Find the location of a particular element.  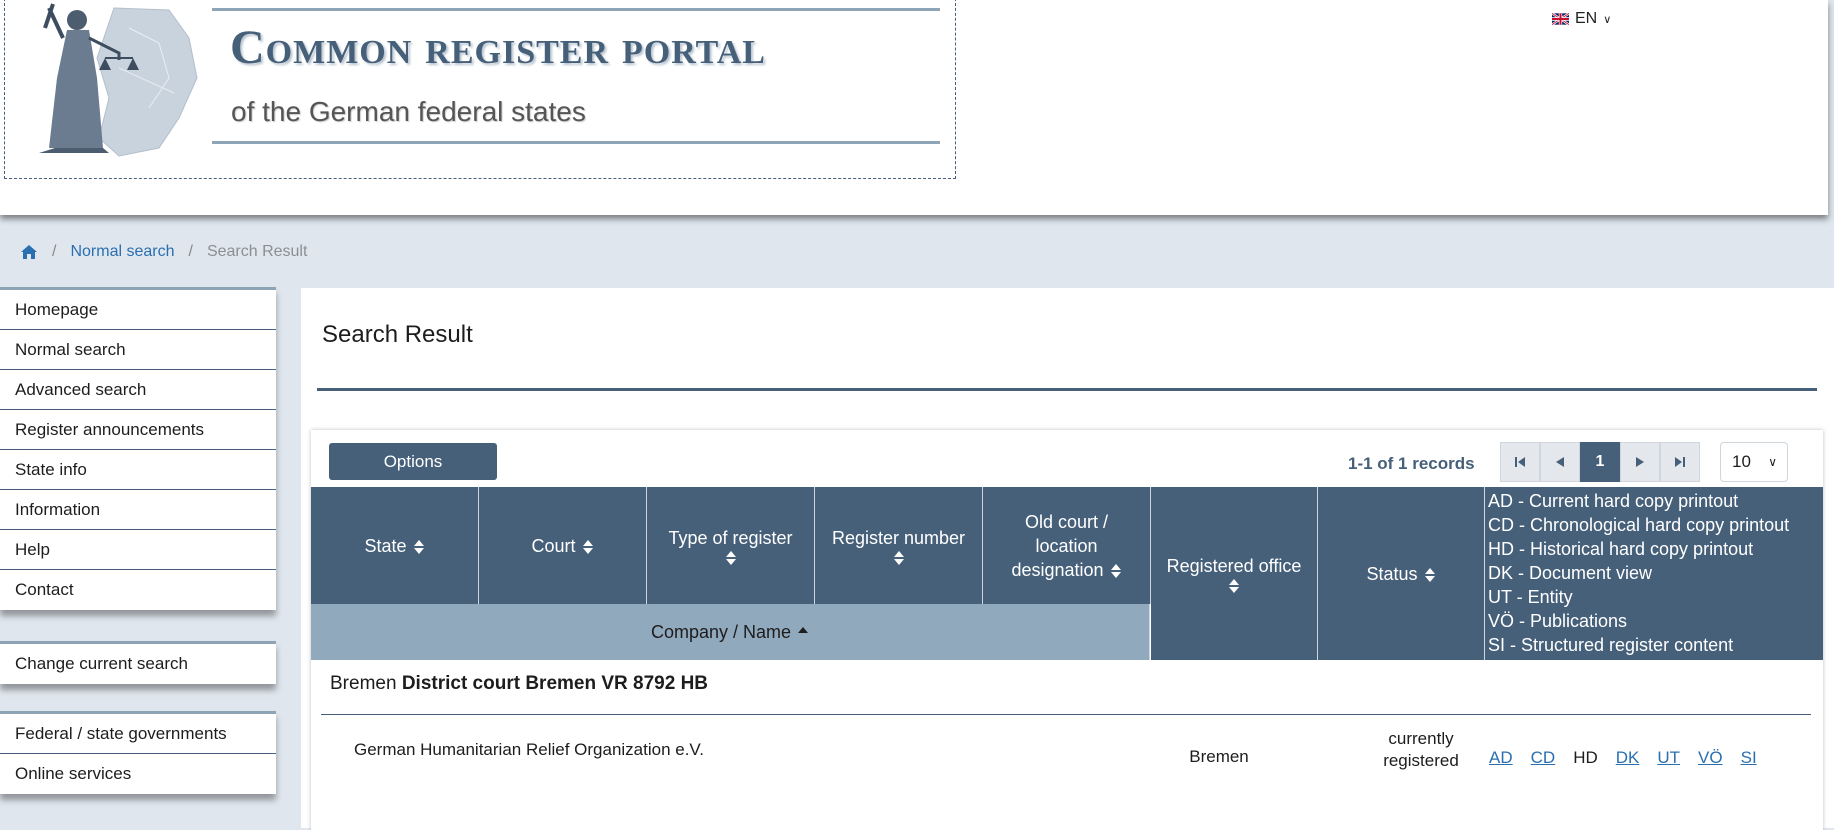

status-line: currently is located at coordinates (1421, 738).